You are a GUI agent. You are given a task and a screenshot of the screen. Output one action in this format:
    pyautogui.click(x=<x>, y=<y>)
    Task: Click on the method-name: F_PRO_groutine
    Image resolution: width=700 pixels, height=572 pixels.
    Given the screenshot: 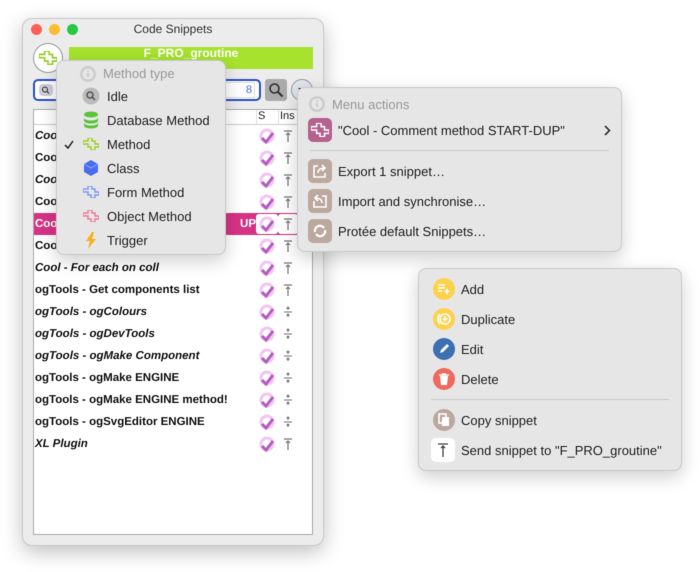 What is the action you would take?
    pyautogui.click(x=191, y=53)
    